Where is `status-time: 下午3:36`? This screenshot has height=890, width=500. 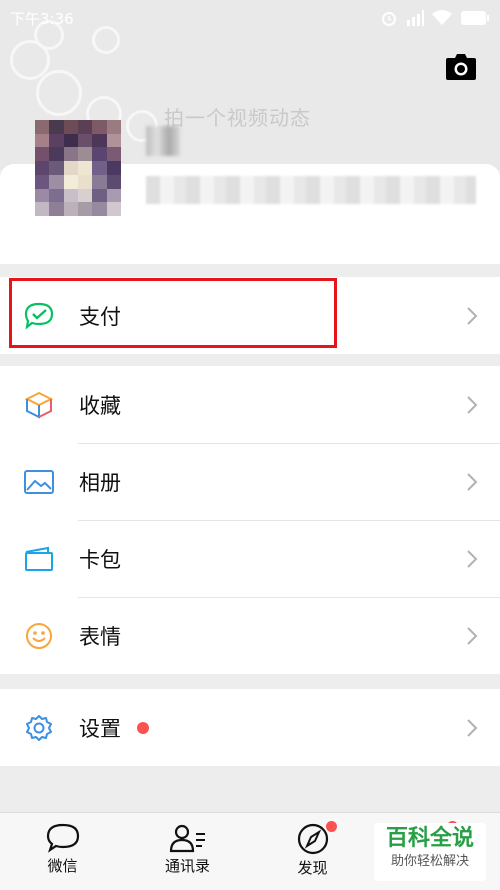
status-time: 下午3:36 is located at coordinates (42, 18).